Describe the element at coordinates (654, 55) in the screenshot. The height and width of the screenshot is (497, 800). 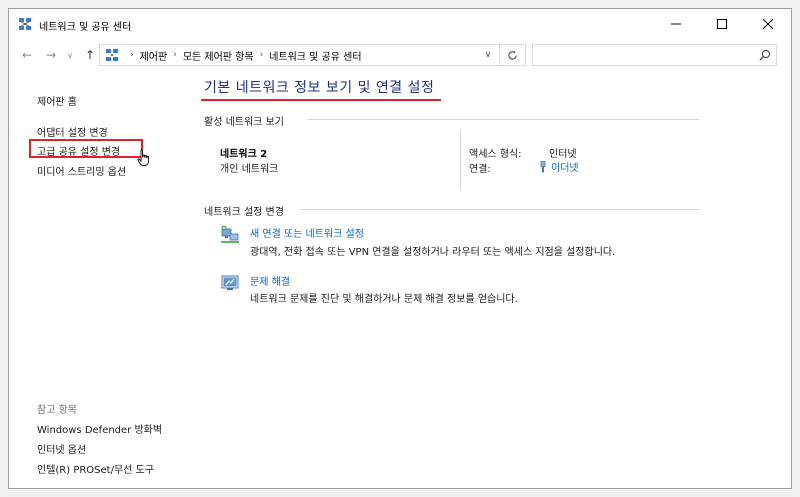
I see `search-input` at that location.